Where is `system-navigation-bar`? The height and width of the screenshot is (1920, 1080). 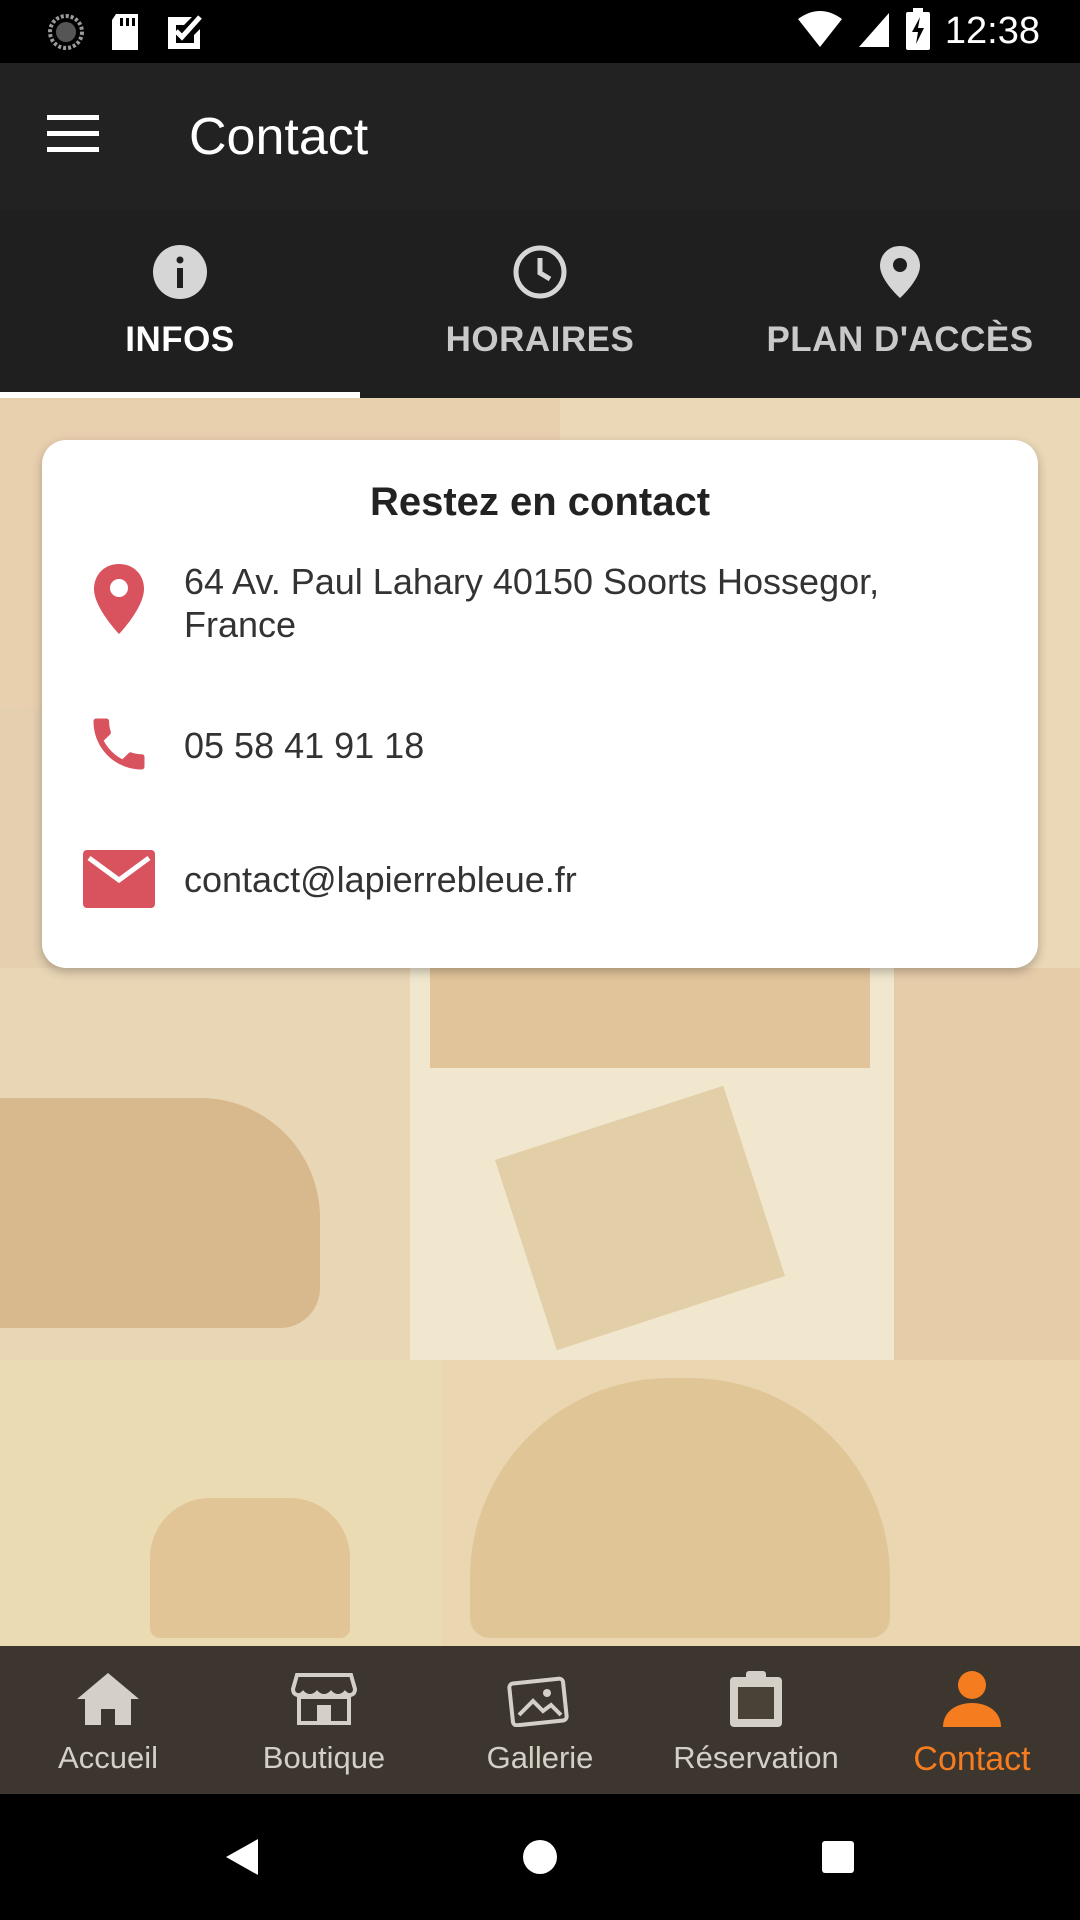
system-navigation-bar is located at coordinates (540, 1857).